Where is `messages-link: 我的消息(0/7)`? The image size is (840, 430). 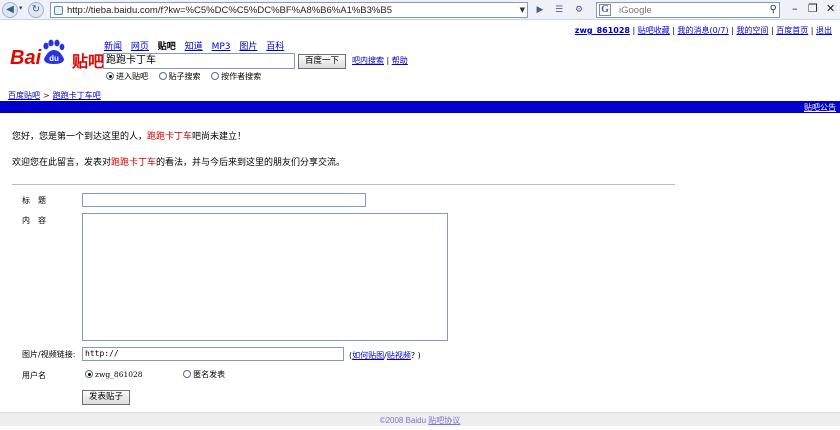
messages-link: 我的消息(0/7) is located at coordinates (703, 30).